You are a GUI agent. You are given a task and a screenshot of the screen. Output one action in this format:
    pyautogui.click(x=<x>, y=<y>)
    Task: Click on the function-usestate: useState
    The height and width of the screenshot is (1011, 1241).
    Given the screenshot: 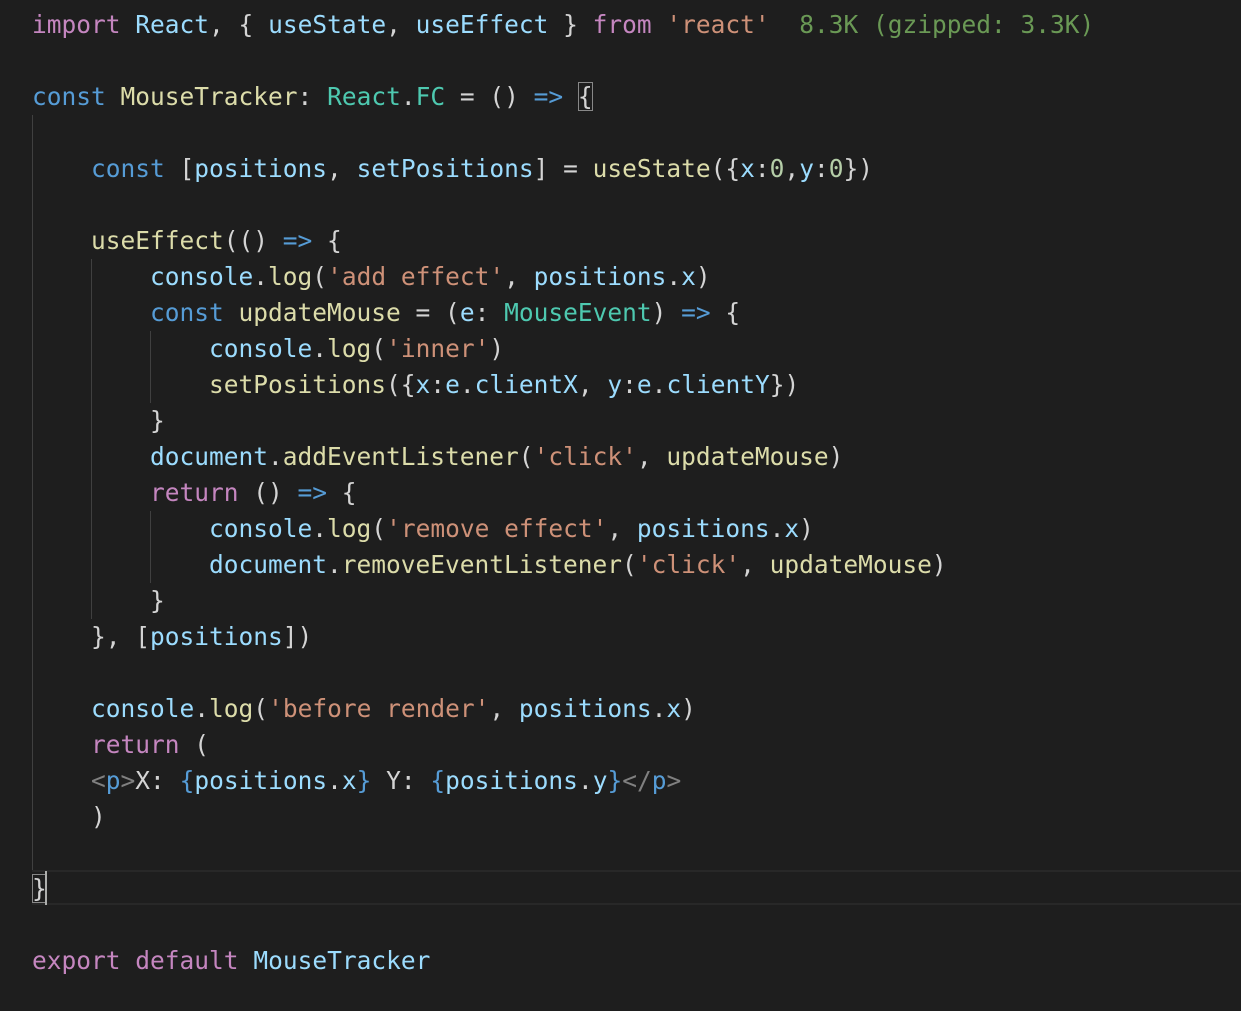 What is the action you would take?
    pyautogui.click(x=651, y=168)
    